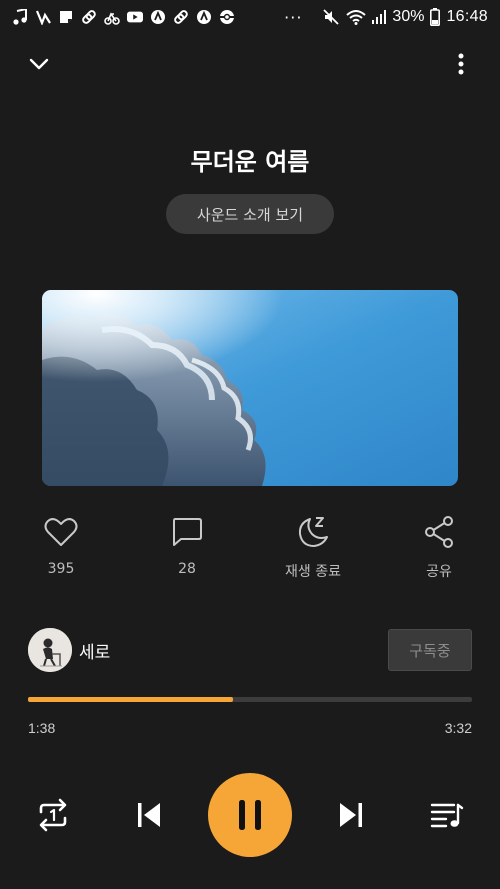  What do you see at coordinates (250, 650) in the screenshot?
I see `artist-row: 세로 구독중` at bounding box center [250, 650].